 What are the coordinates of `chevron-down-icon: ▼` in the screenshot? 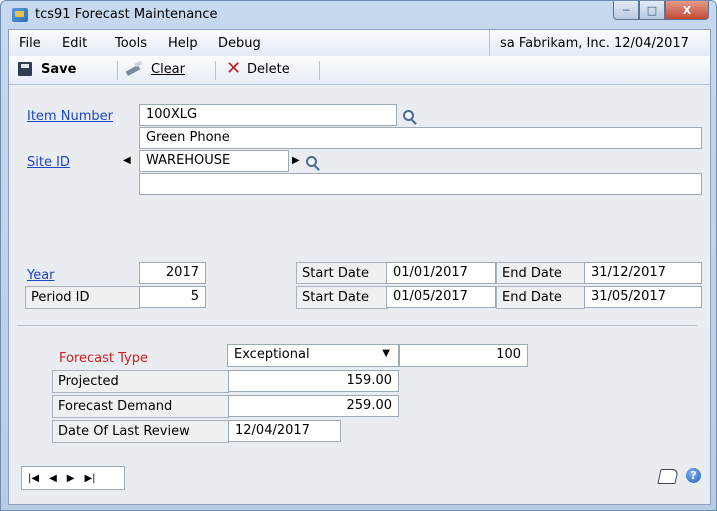 It's located at (386, 353).